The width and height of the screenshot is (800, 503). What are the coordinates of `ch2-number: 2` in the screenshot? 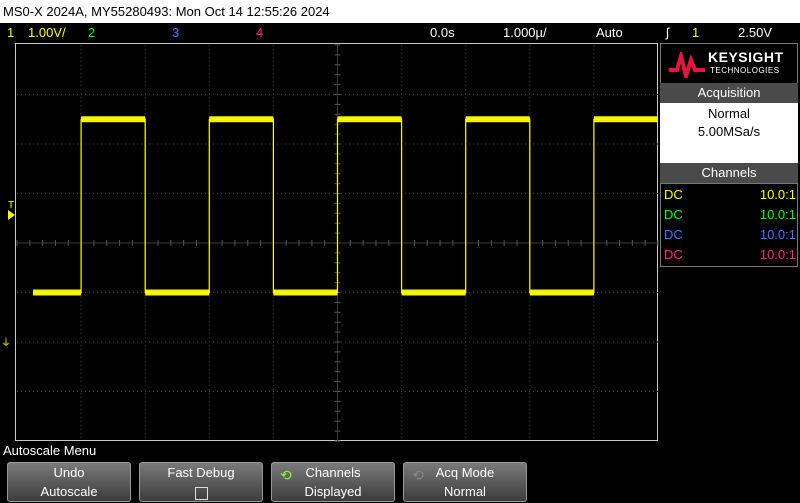 It's located at (91, 33).